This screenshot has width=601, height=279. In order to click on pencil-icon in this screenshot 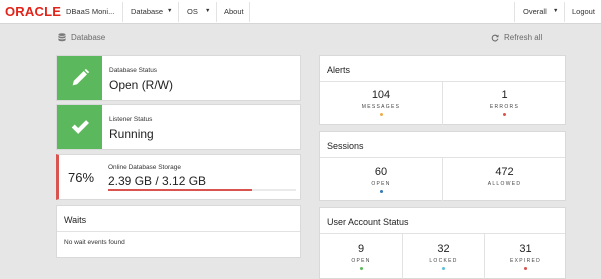, I will do `click(80, 77)`.